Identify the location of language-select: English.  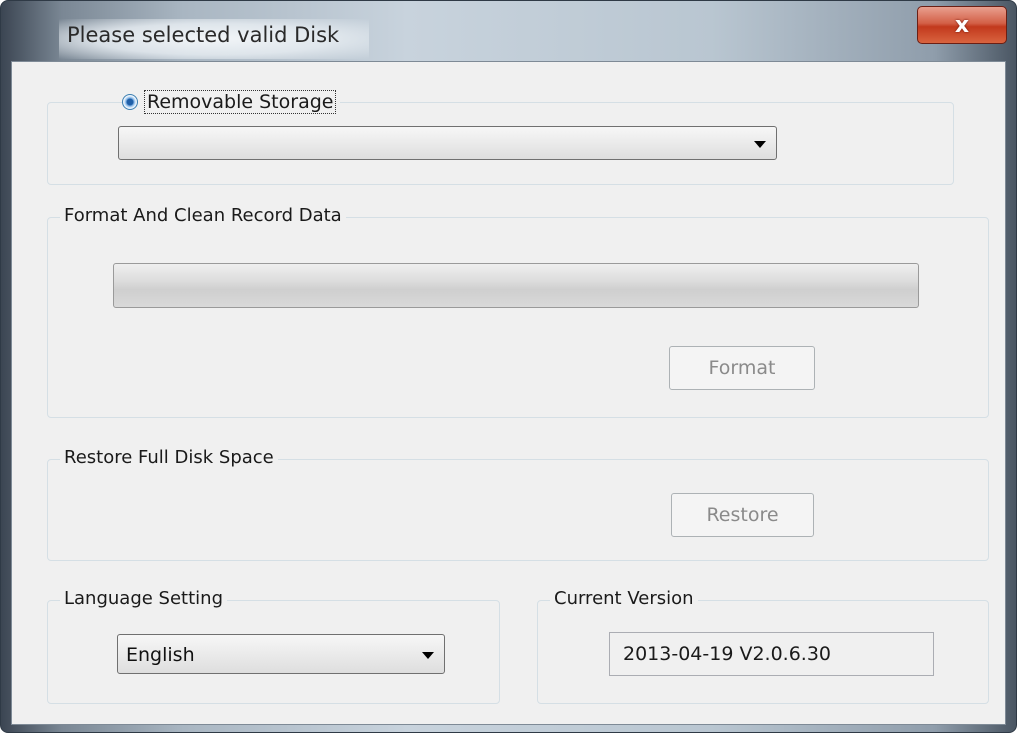
(281, 654).